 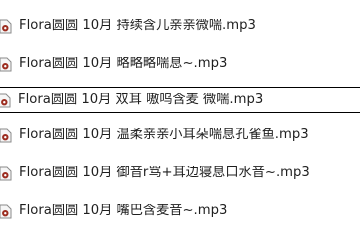 What do you see at coordinates (123, 64) in the screenshot?
I see `file-name: Flora圆圆 10月 略略略喘息~.mp3` at bounding box center [123, 64].